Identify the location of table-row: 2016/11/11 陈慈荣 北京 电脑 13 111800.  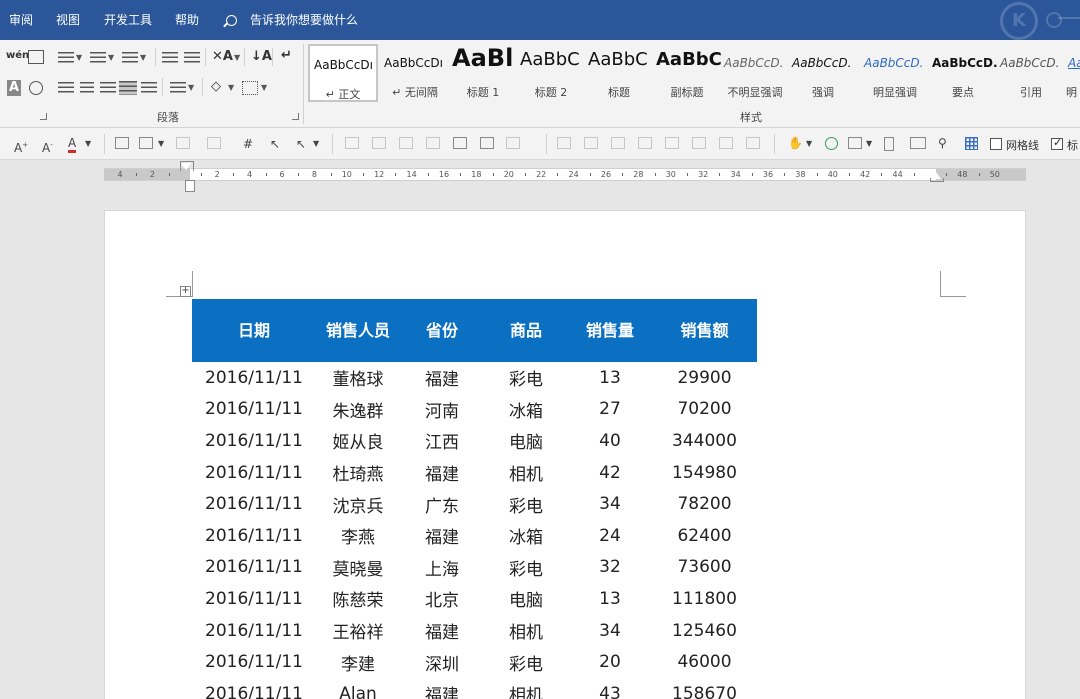
(474, 599).